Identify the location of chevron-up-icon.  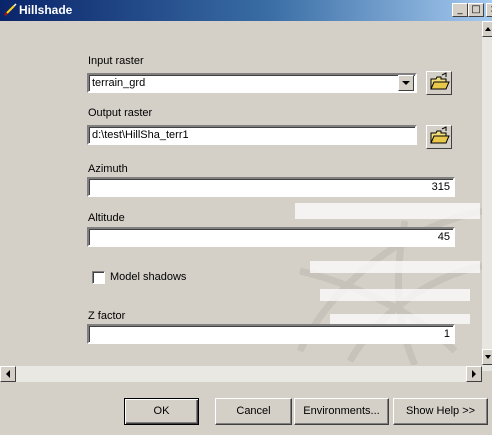
(488, 29).